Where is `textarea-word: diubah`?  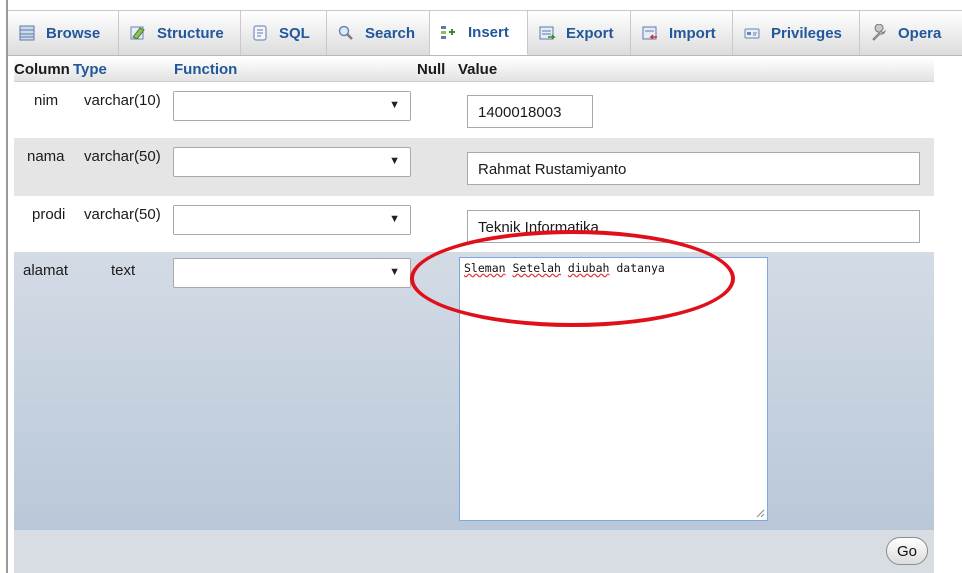 textarea-word: diubah is located at coordinates (588, 268).